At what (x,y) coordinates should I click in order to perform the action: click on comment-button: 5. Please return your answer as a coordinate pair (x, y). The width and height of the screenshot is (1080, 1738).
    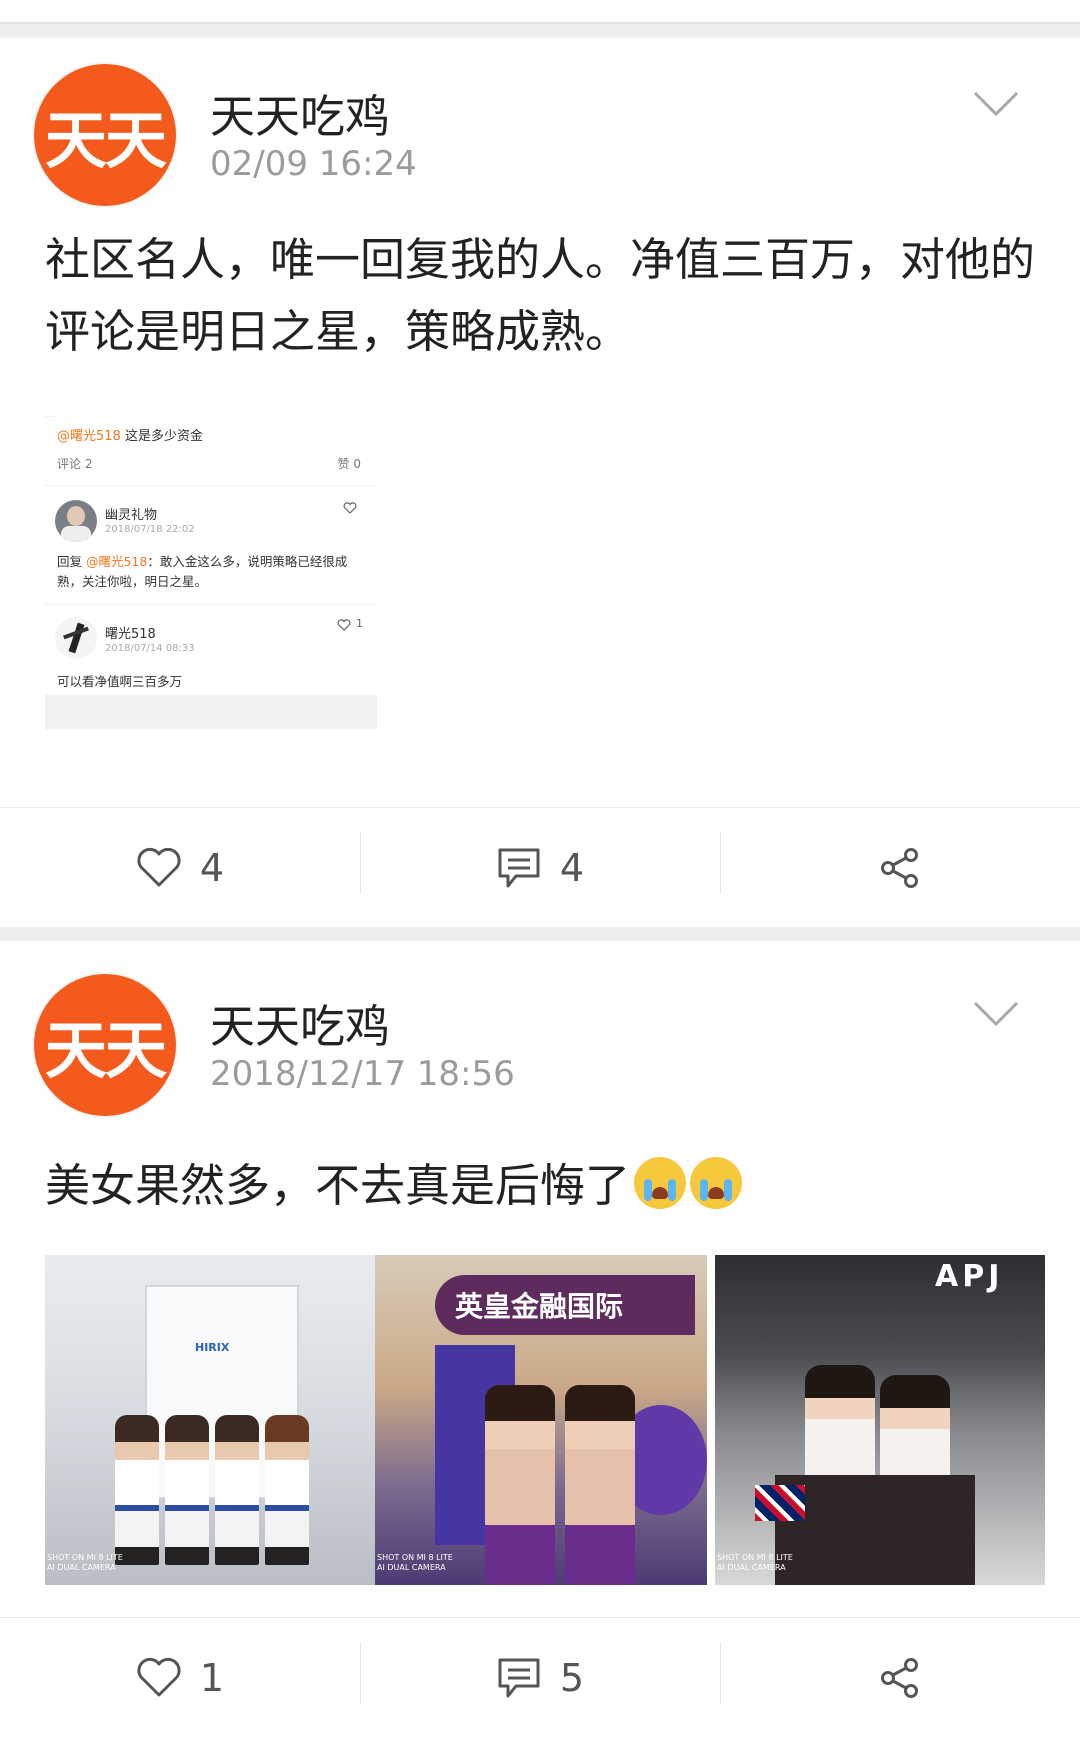
    Looking at the image, I should click on (540, 1678).